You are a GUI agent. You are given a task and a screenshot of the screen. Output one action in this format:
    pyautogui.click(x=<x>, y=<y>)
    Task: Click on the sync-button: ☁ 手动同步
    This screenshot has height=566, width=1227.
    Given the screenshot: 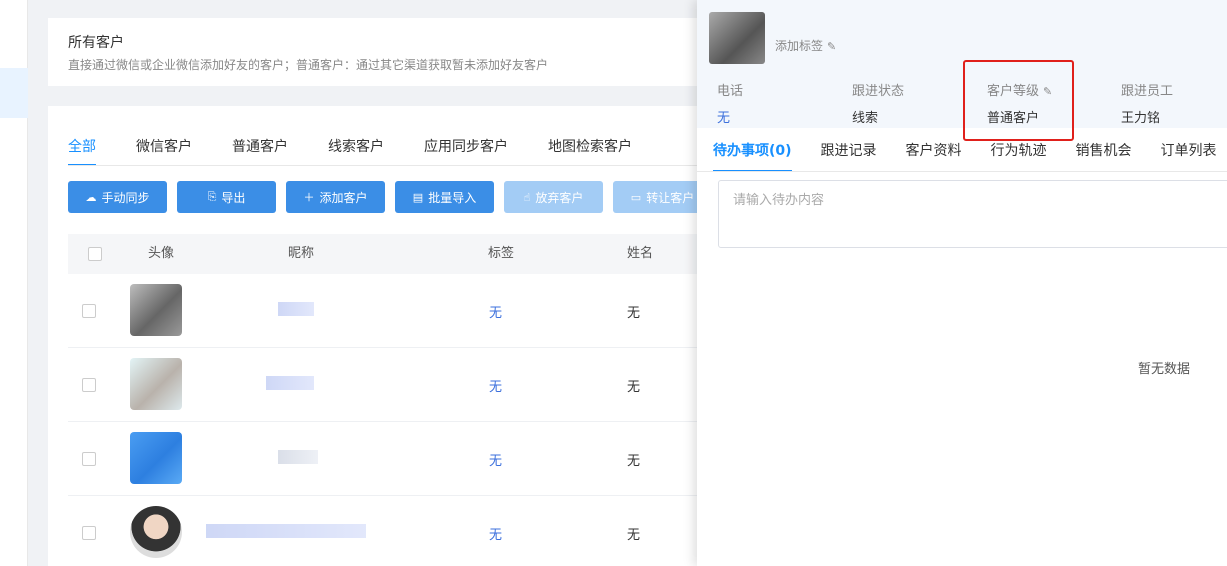 What is the action you would take?
    pyautogui.click(x=117, y=197)
    